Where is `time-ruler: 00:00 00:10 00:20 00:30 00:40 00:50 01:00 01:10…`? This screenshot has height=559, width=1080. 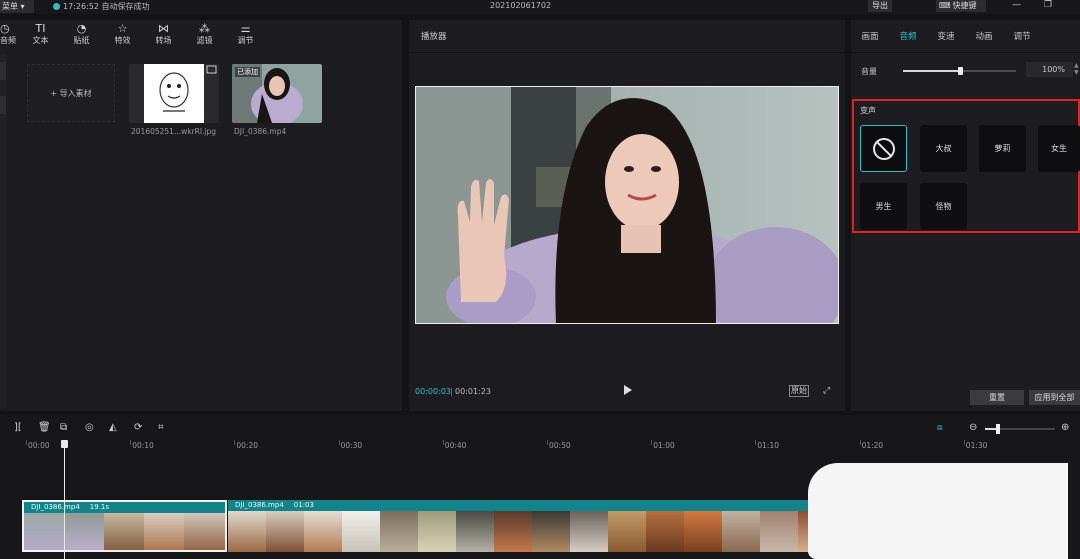
time-ruler: 00:00 00:10 00:20 00:30 00:40 00:50 01:00 01:10… is located at coordinates (540, 446).